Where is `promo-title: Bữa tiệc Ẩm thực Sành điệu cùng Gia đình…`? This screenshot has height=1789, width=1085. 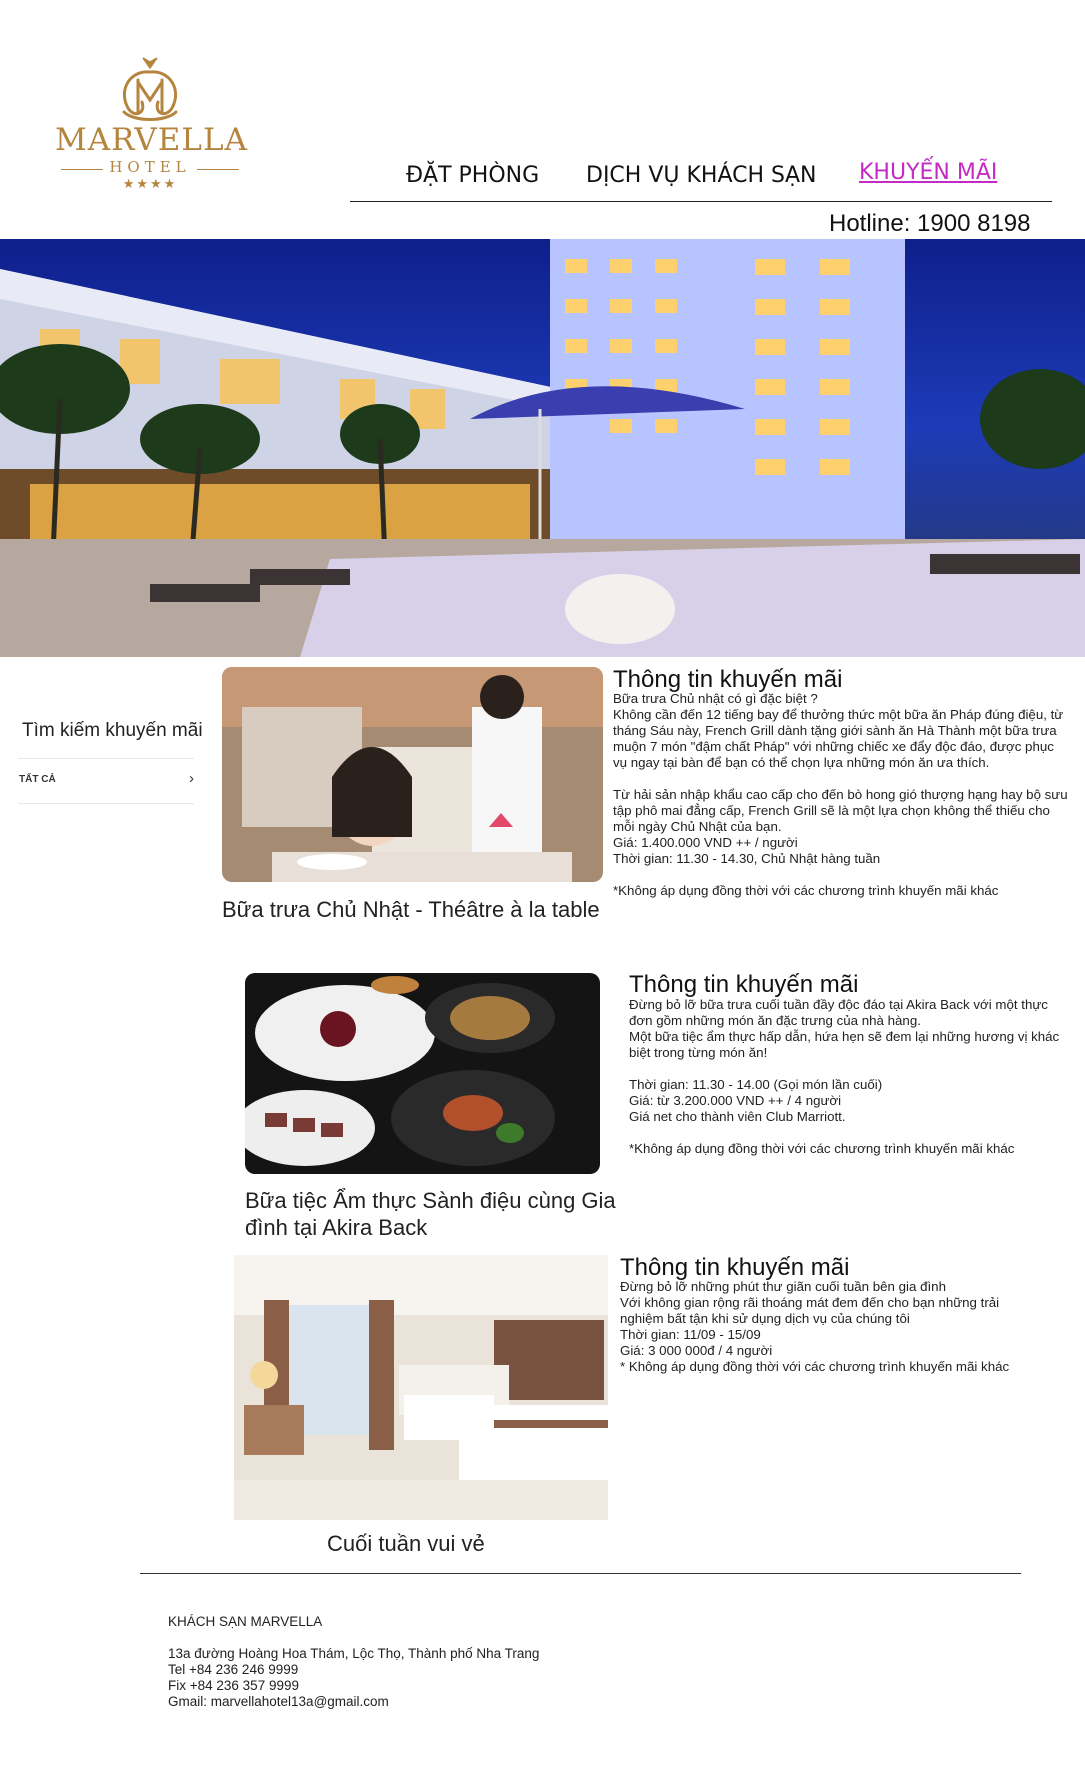 promo-title: Bữa tiệc Ẩm thực Sành điệu cùng Gia đình… is located at coordinates (435, 1214).